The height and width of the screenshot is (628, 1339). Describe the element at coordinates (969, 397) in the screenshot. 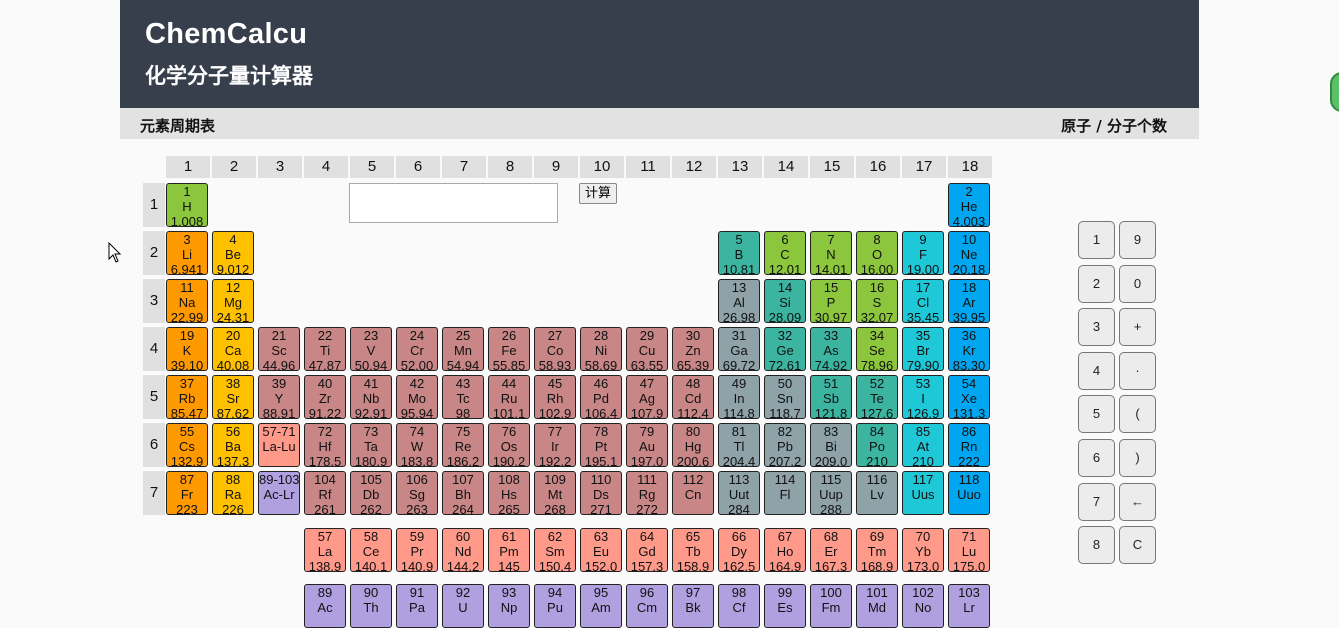

I see `element-xe: 54 Xe 131.3` at that location.